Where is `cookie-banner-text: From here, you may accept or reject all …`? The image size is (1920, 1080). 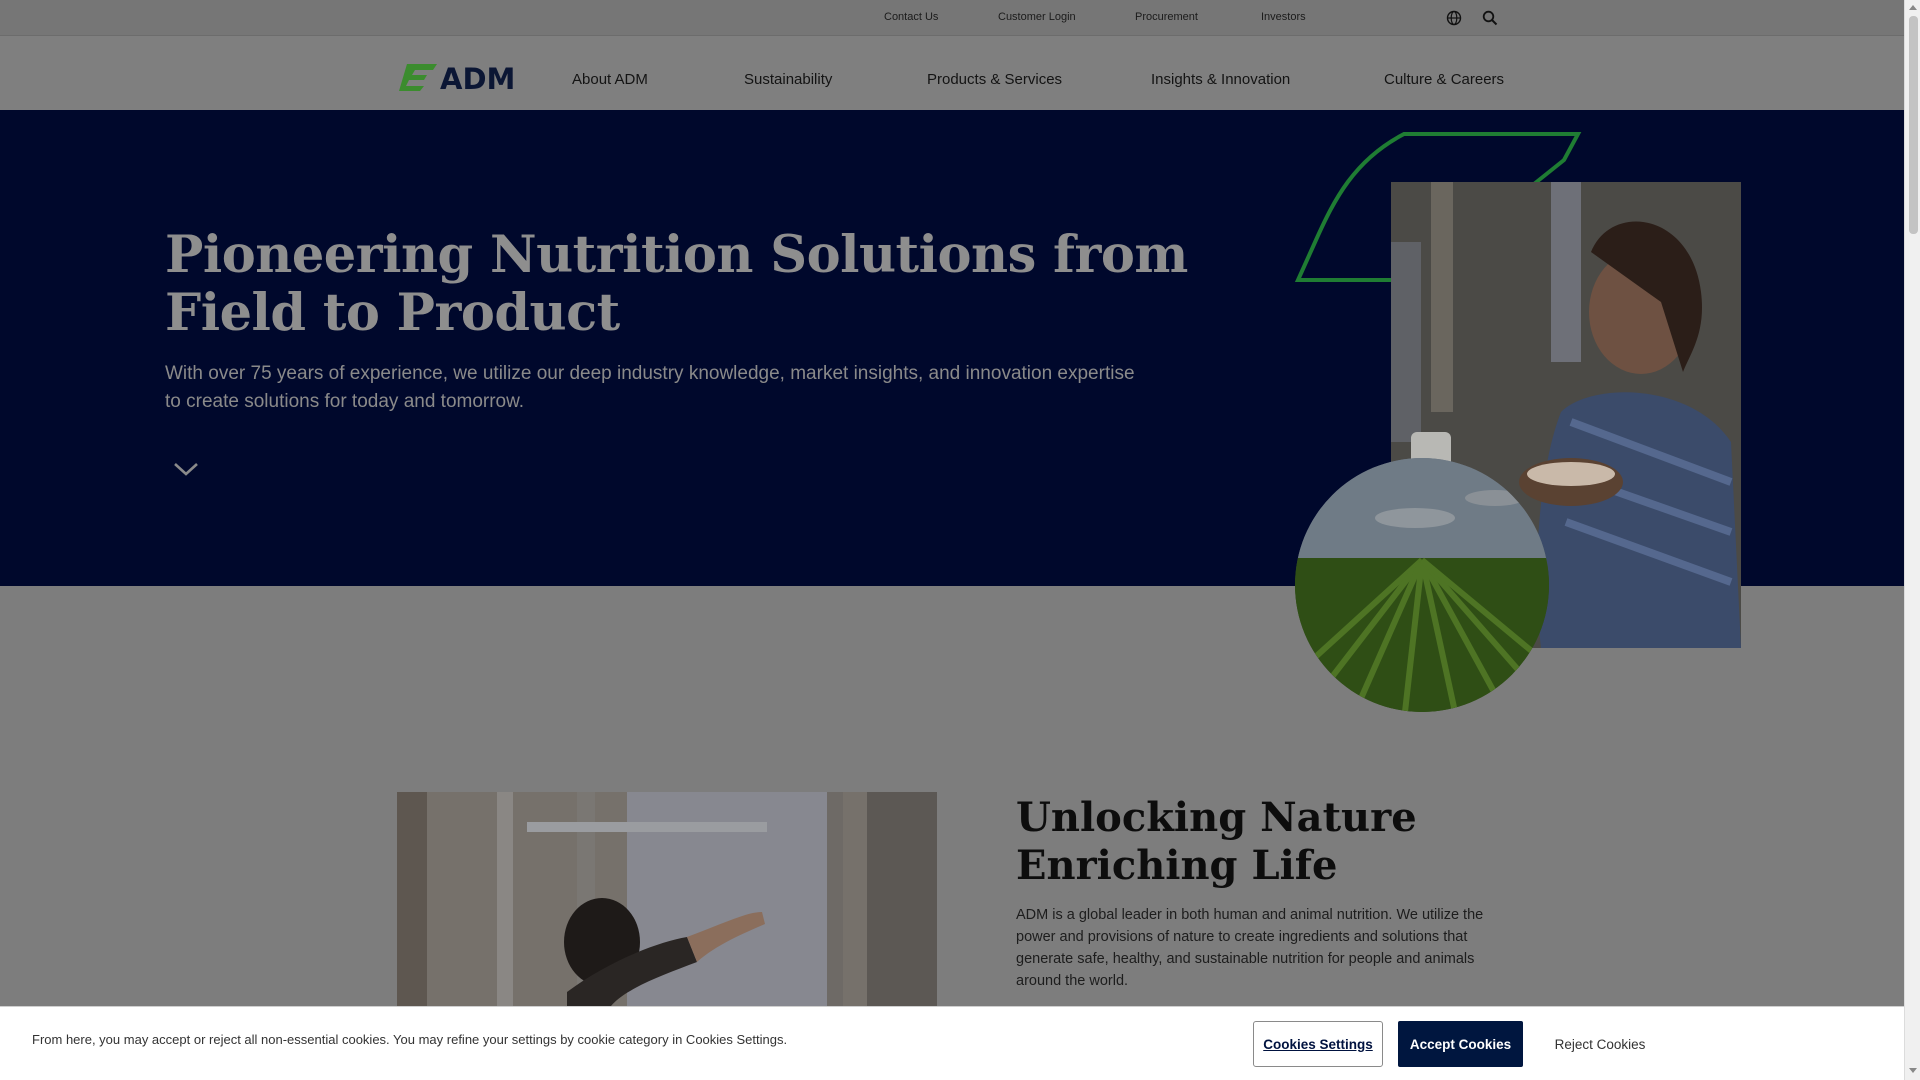 cookie-banner-text: From here, you may accept or reject all … is located at coordinates (410, 1039).